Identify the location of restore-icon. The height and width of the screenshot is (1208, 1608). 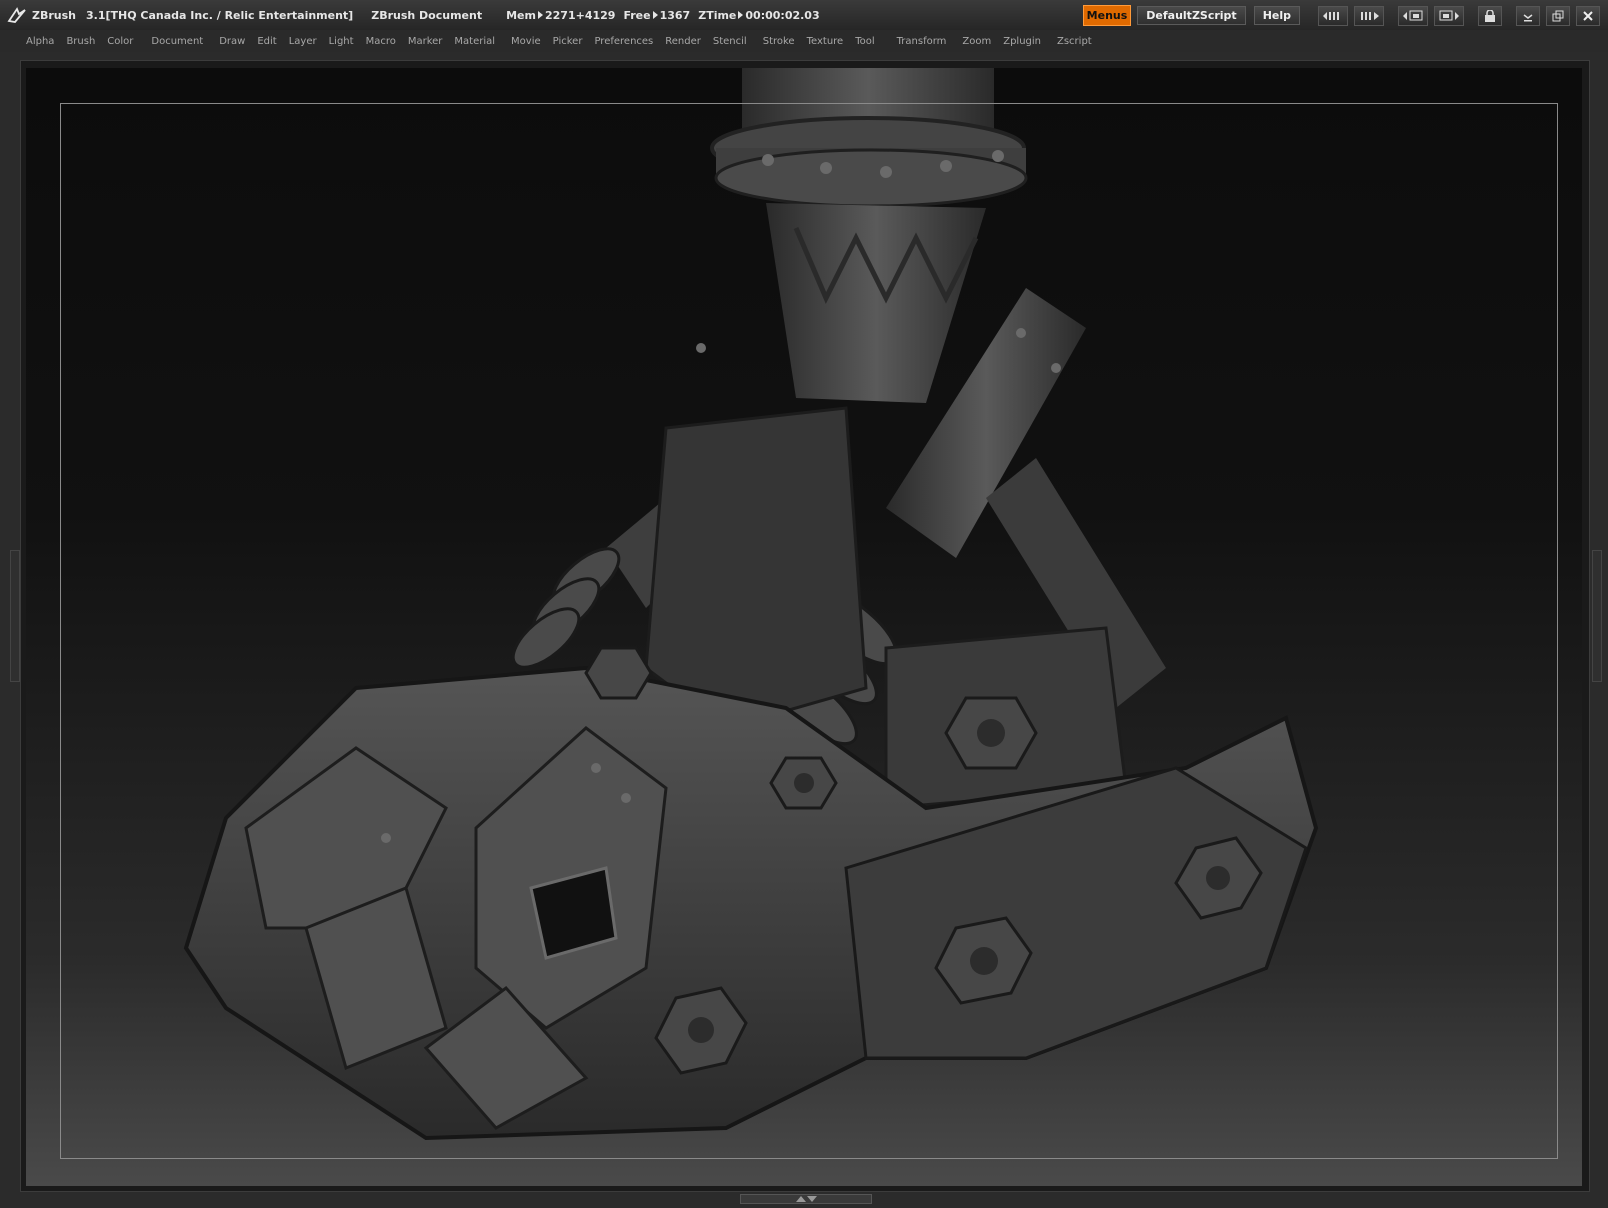
(1558, 15).